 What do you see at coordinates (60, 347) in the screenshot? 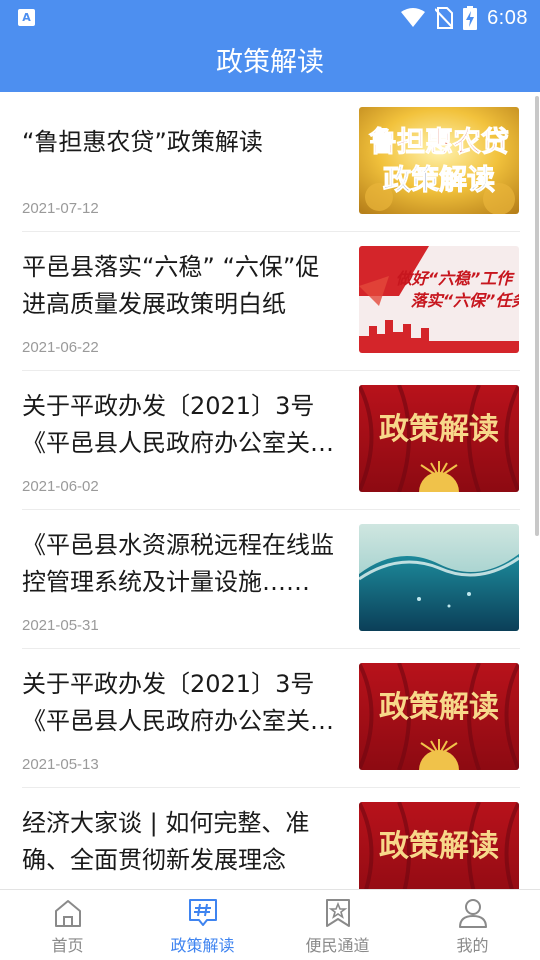
I see `article-date: 2021-06-22` at bounding box center [60, 347].